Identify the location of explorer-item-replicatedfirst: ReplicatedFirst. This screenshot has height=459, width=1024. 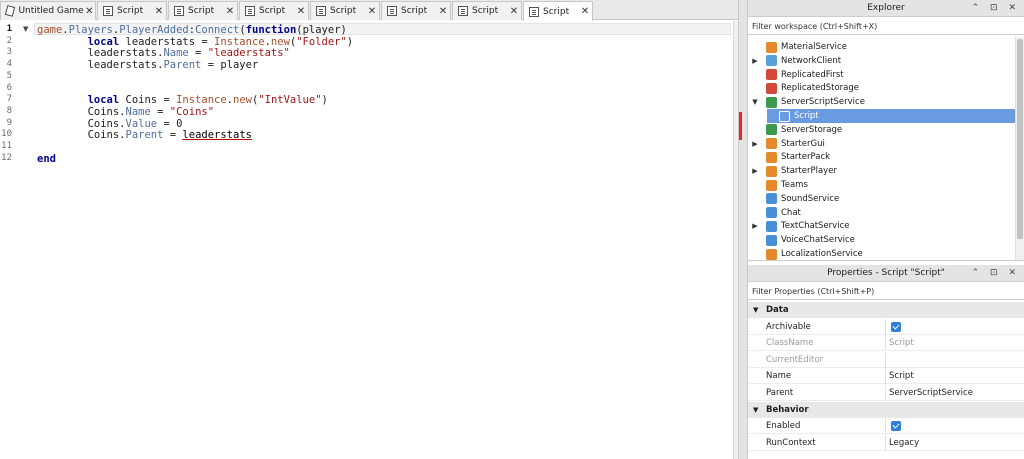
(881, 75).